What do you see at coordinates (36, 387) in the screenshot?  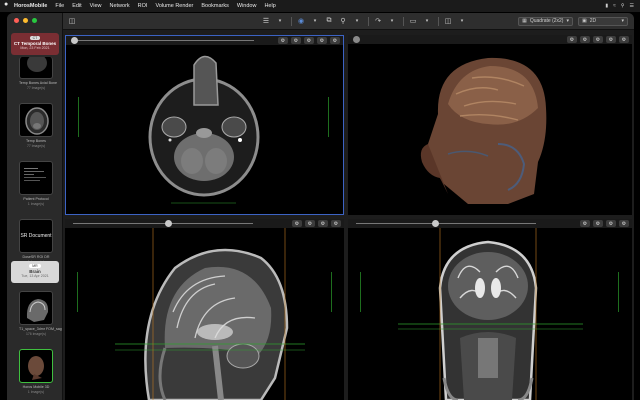 I see `series-name: Horos Mobile 3D` at bounding box center [36, 387].